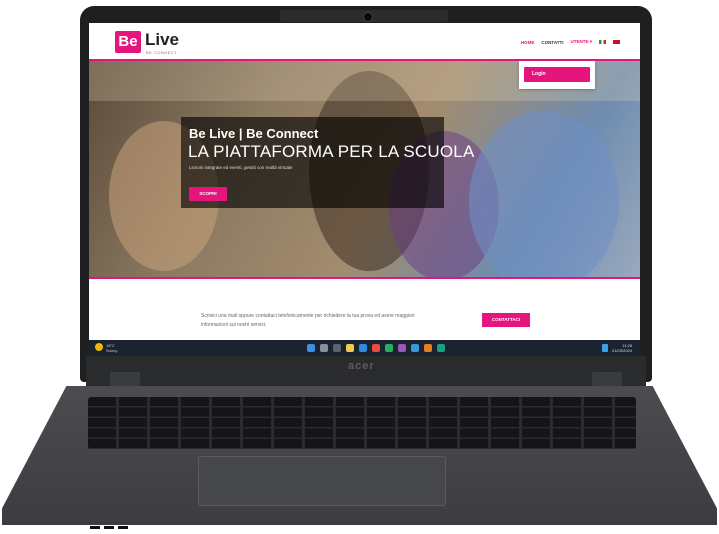  I want to click on logo-word: Live, so click(162, 40).